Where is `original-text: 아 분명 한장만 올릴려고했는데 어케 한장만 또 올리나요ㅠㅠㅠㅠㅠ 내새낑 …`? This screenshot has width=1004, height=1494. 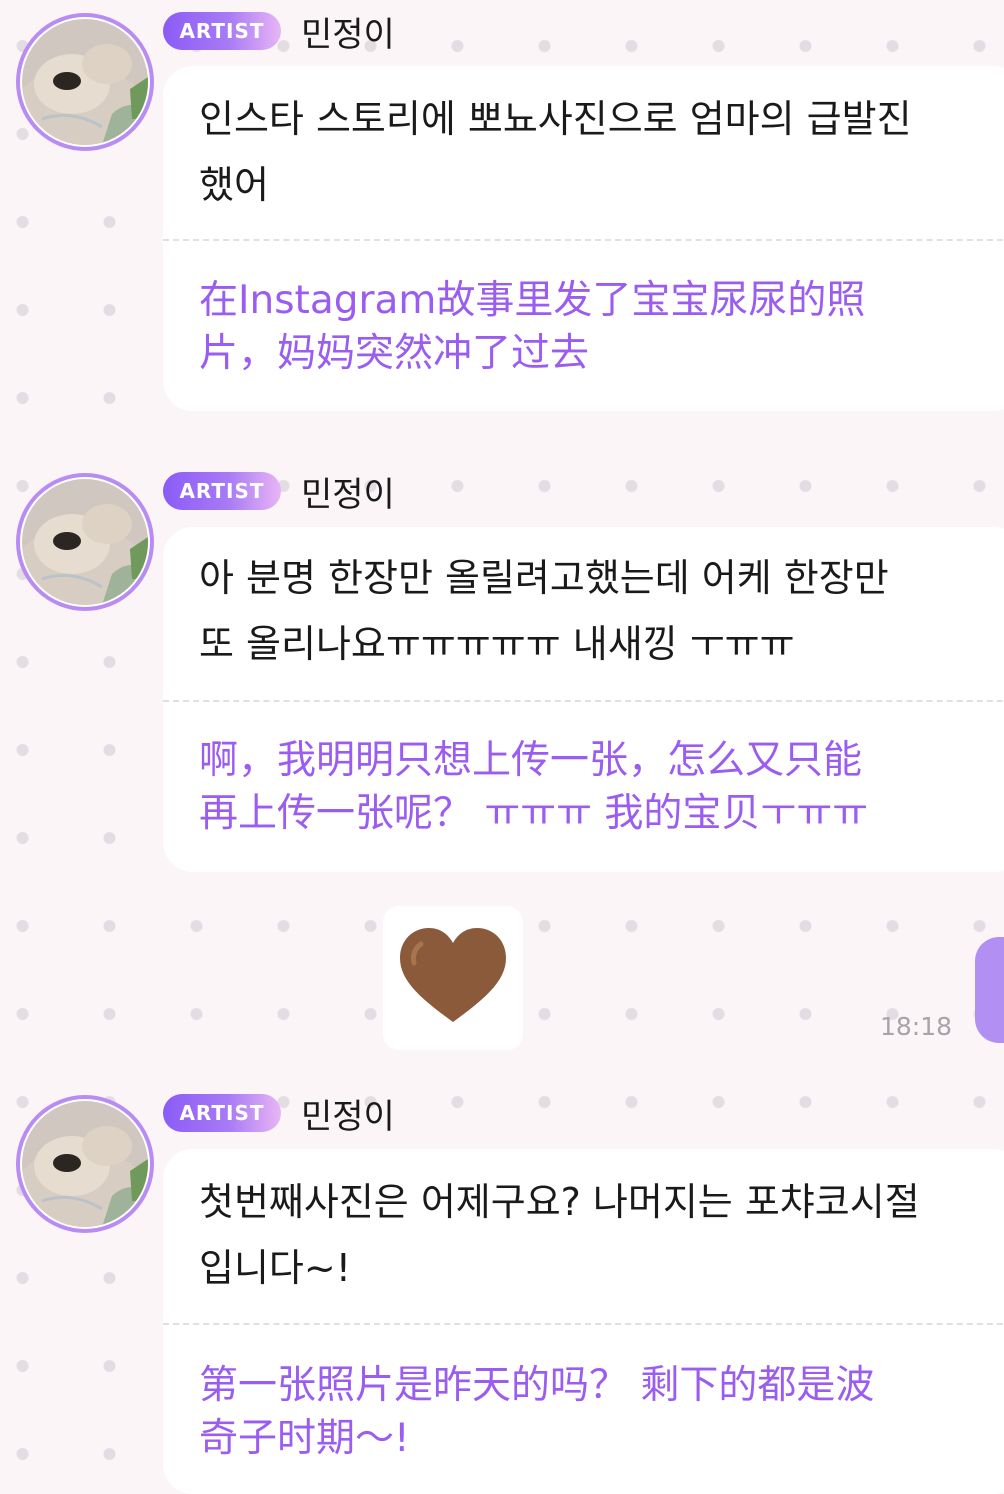 original-text: 아 분명 한장만 올릴려고했는데 어케 한장만 또 올리나요ㅠㅠㅠㅠㅠ 내새낑 … is located at coordinates (544, 611).